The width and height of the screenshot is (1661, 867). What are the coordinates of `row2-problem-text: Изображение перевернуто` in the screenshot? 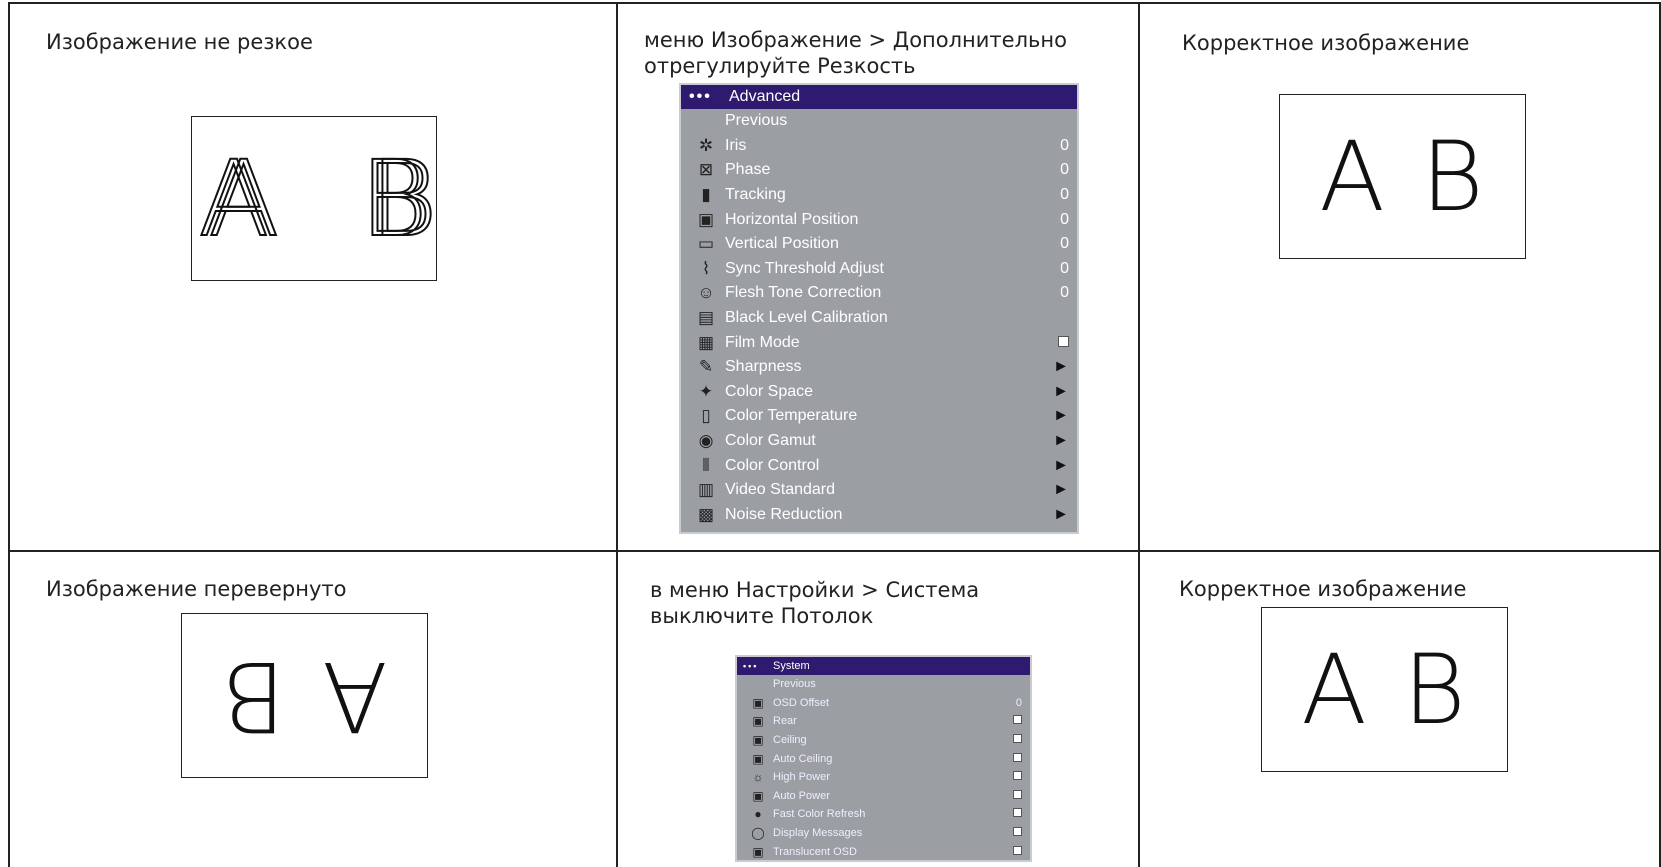 It's located at (196, 589).